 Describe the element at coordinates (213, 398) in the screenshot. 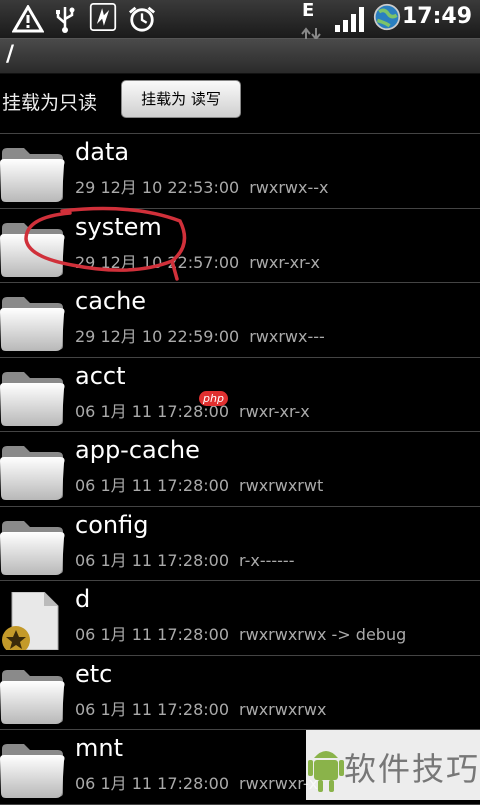

I see `php-watermark-badge: php` at that location.